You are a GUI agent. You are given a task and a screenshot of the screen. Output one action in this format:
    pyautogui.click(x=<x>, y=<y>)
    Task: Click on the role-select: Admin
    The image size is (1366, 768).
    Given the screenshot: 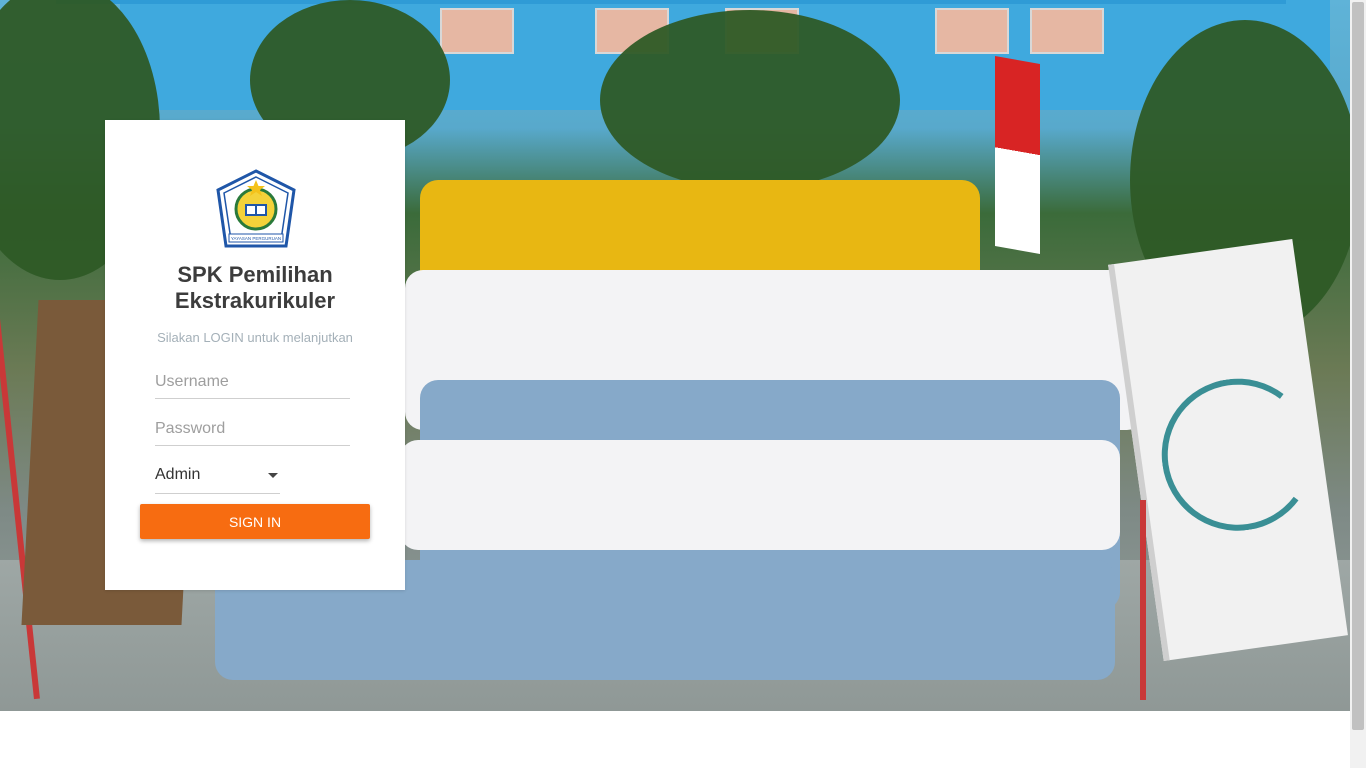 What is the action you would take?
    pyautogui.click(x=217, y=477)
    